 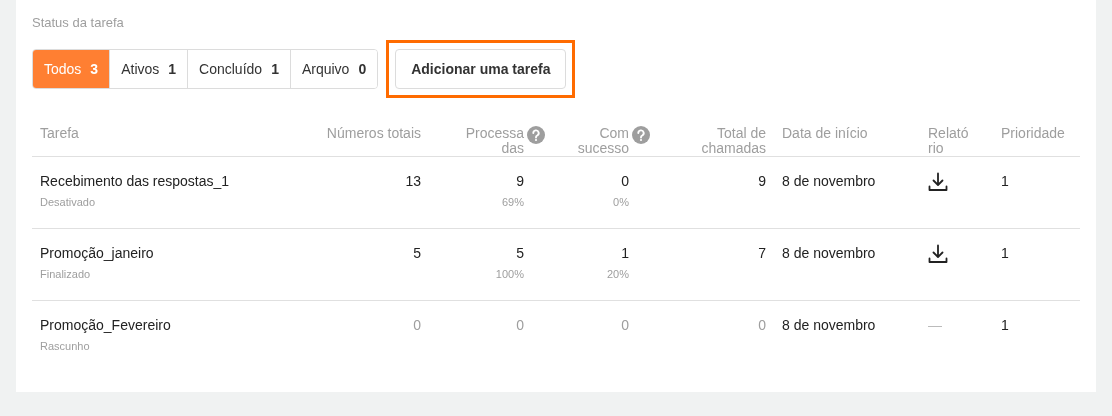 I want to click on column-header: Total de chamadas, so click(x=733, y=141).